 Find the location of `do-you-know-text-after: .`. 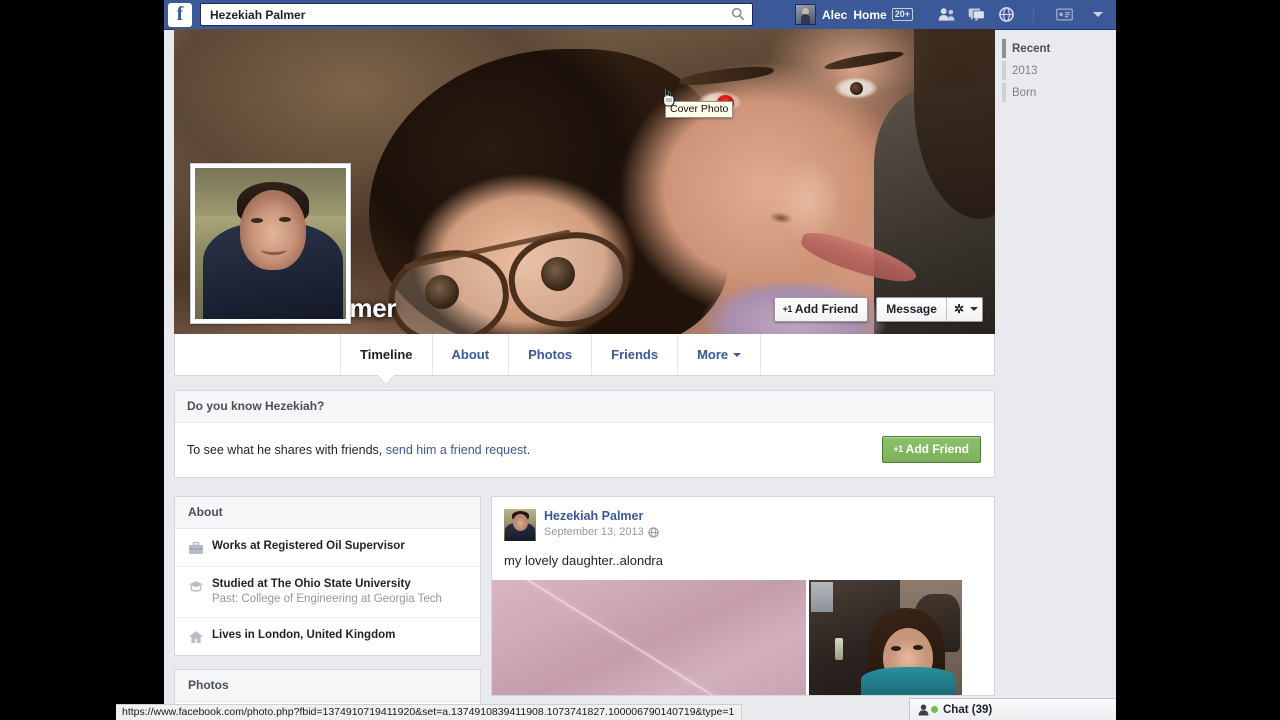

do-you-know-text-after: . is located at coordinates (528, 449).